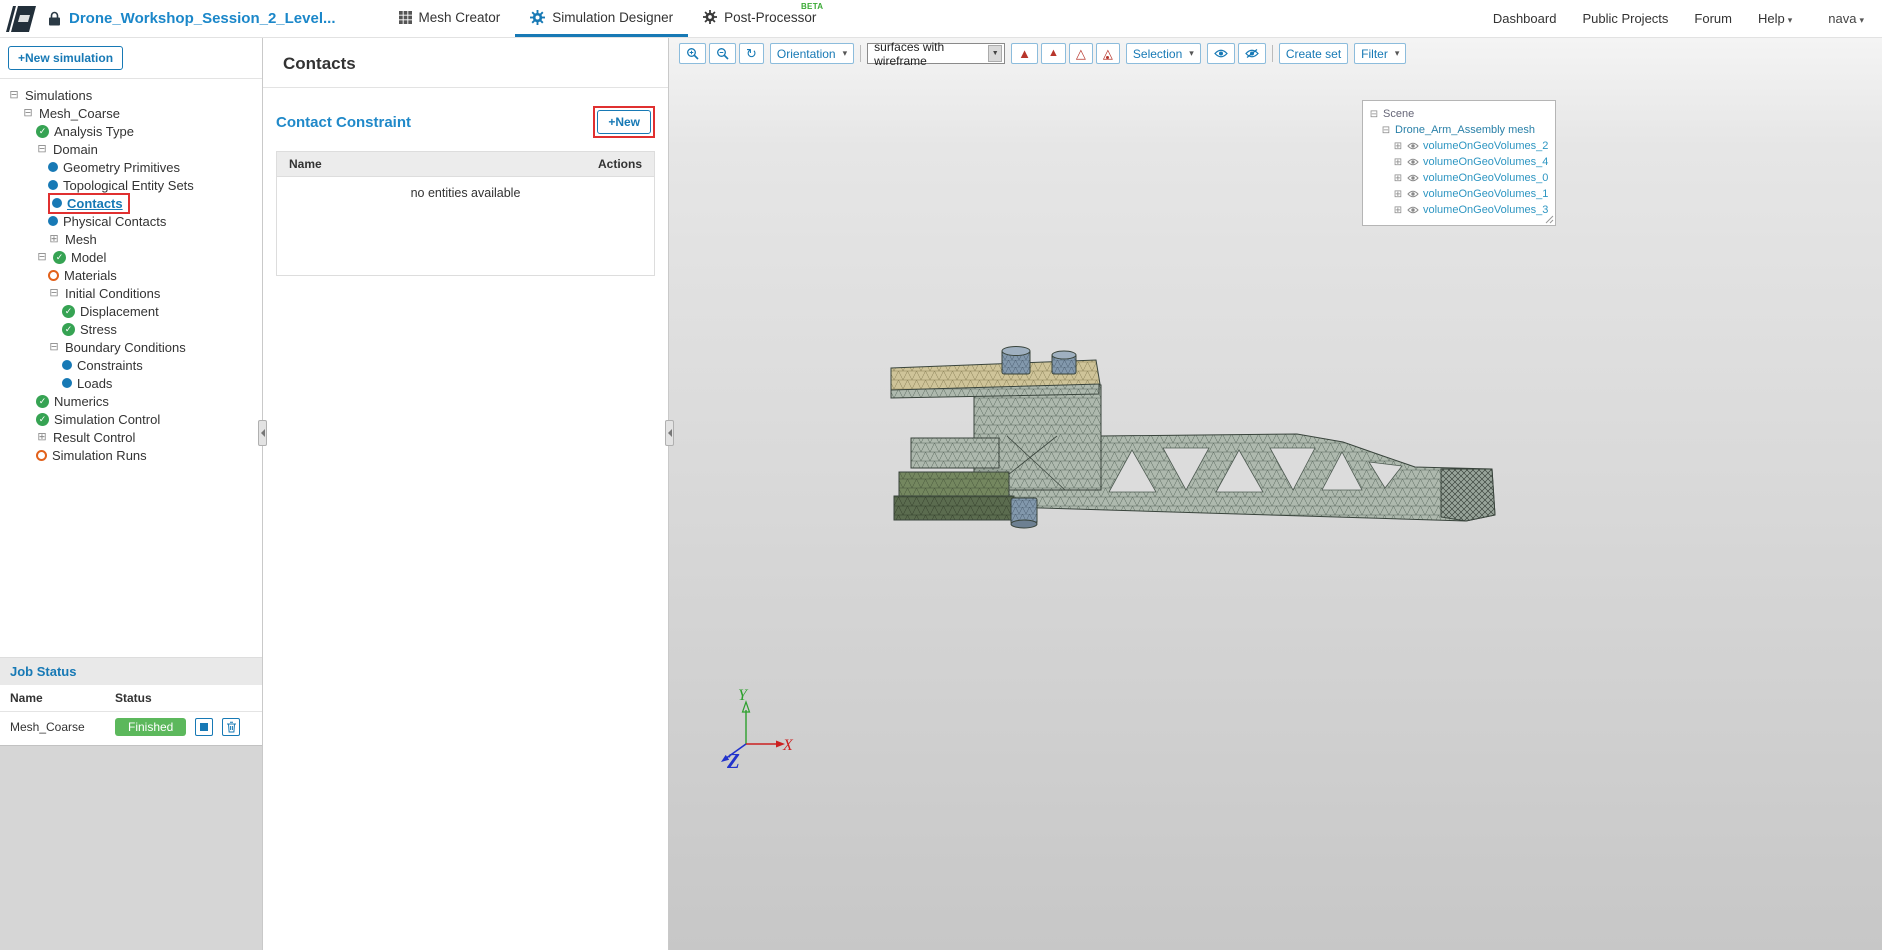 Image resolution: width=1882 pixels, height=950 pixels. I want to click on orange-ring-icon, so click(41, 455).